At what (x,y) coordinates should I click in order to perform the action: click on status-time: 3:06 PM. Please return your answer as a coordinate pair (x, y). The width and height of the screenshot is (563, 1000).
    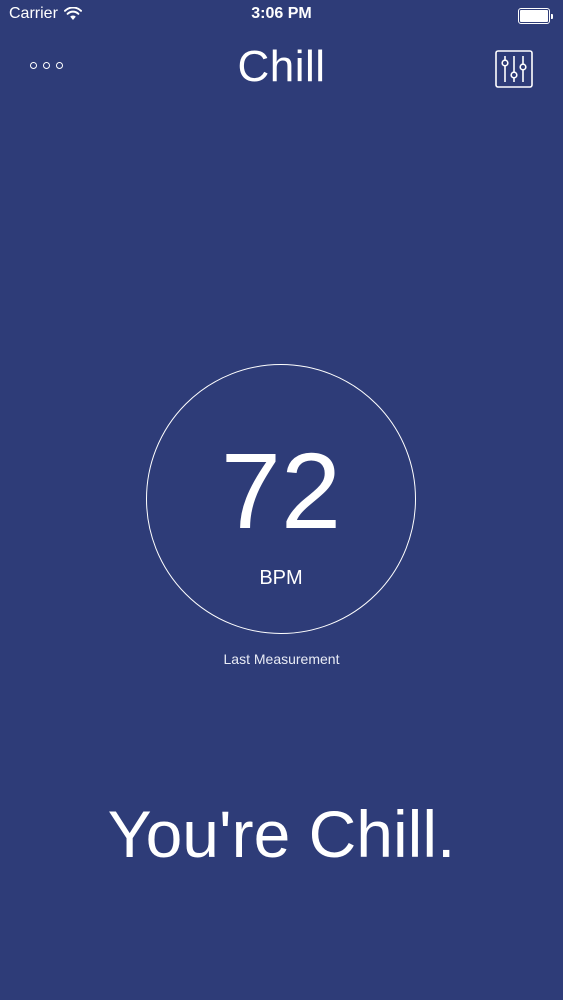
    Looking at the image, I should click on (281, 13).